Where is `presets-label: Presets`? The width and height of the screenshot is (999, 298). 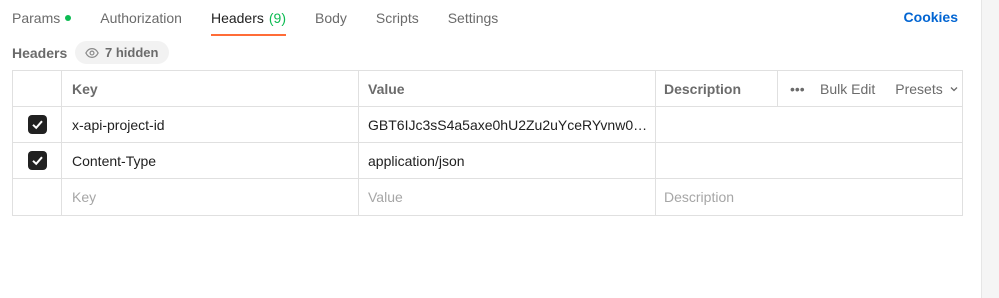
presets-label: Presets is located at coordinates (919, 88).